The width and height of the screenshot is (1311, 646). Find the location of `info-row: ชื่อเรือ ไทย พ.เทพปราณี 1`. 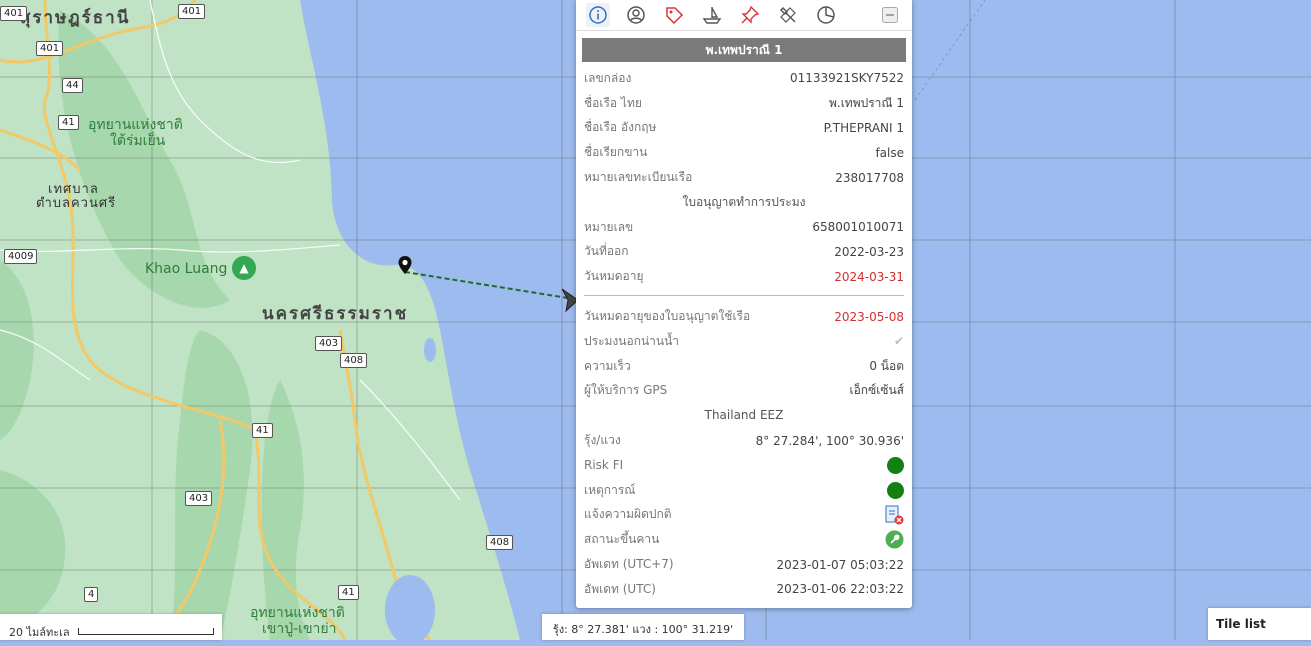

info-row: ชื่อเรือ ไทย พ.เทพปราณี 1 is located at coordinates (744, 103).